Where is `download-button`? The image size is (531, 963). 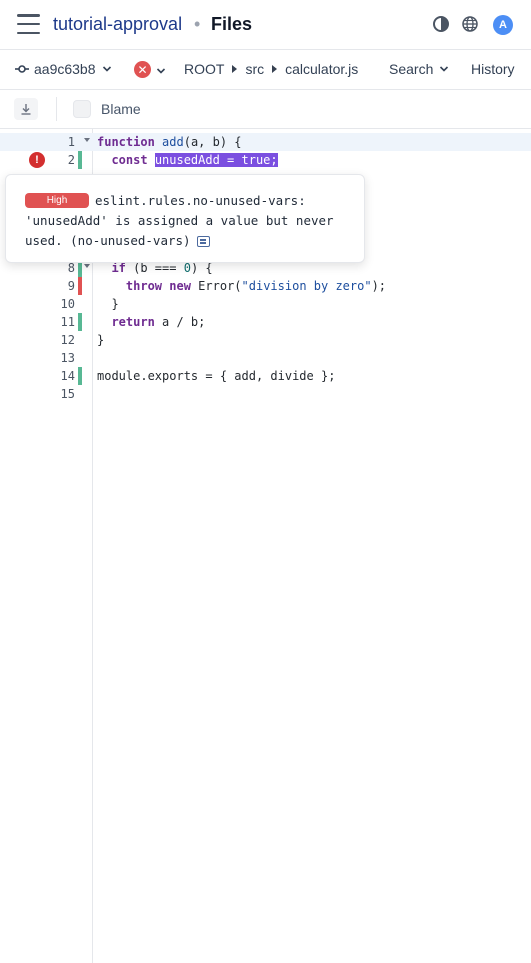
download-button is located at coordinates (26, 109).